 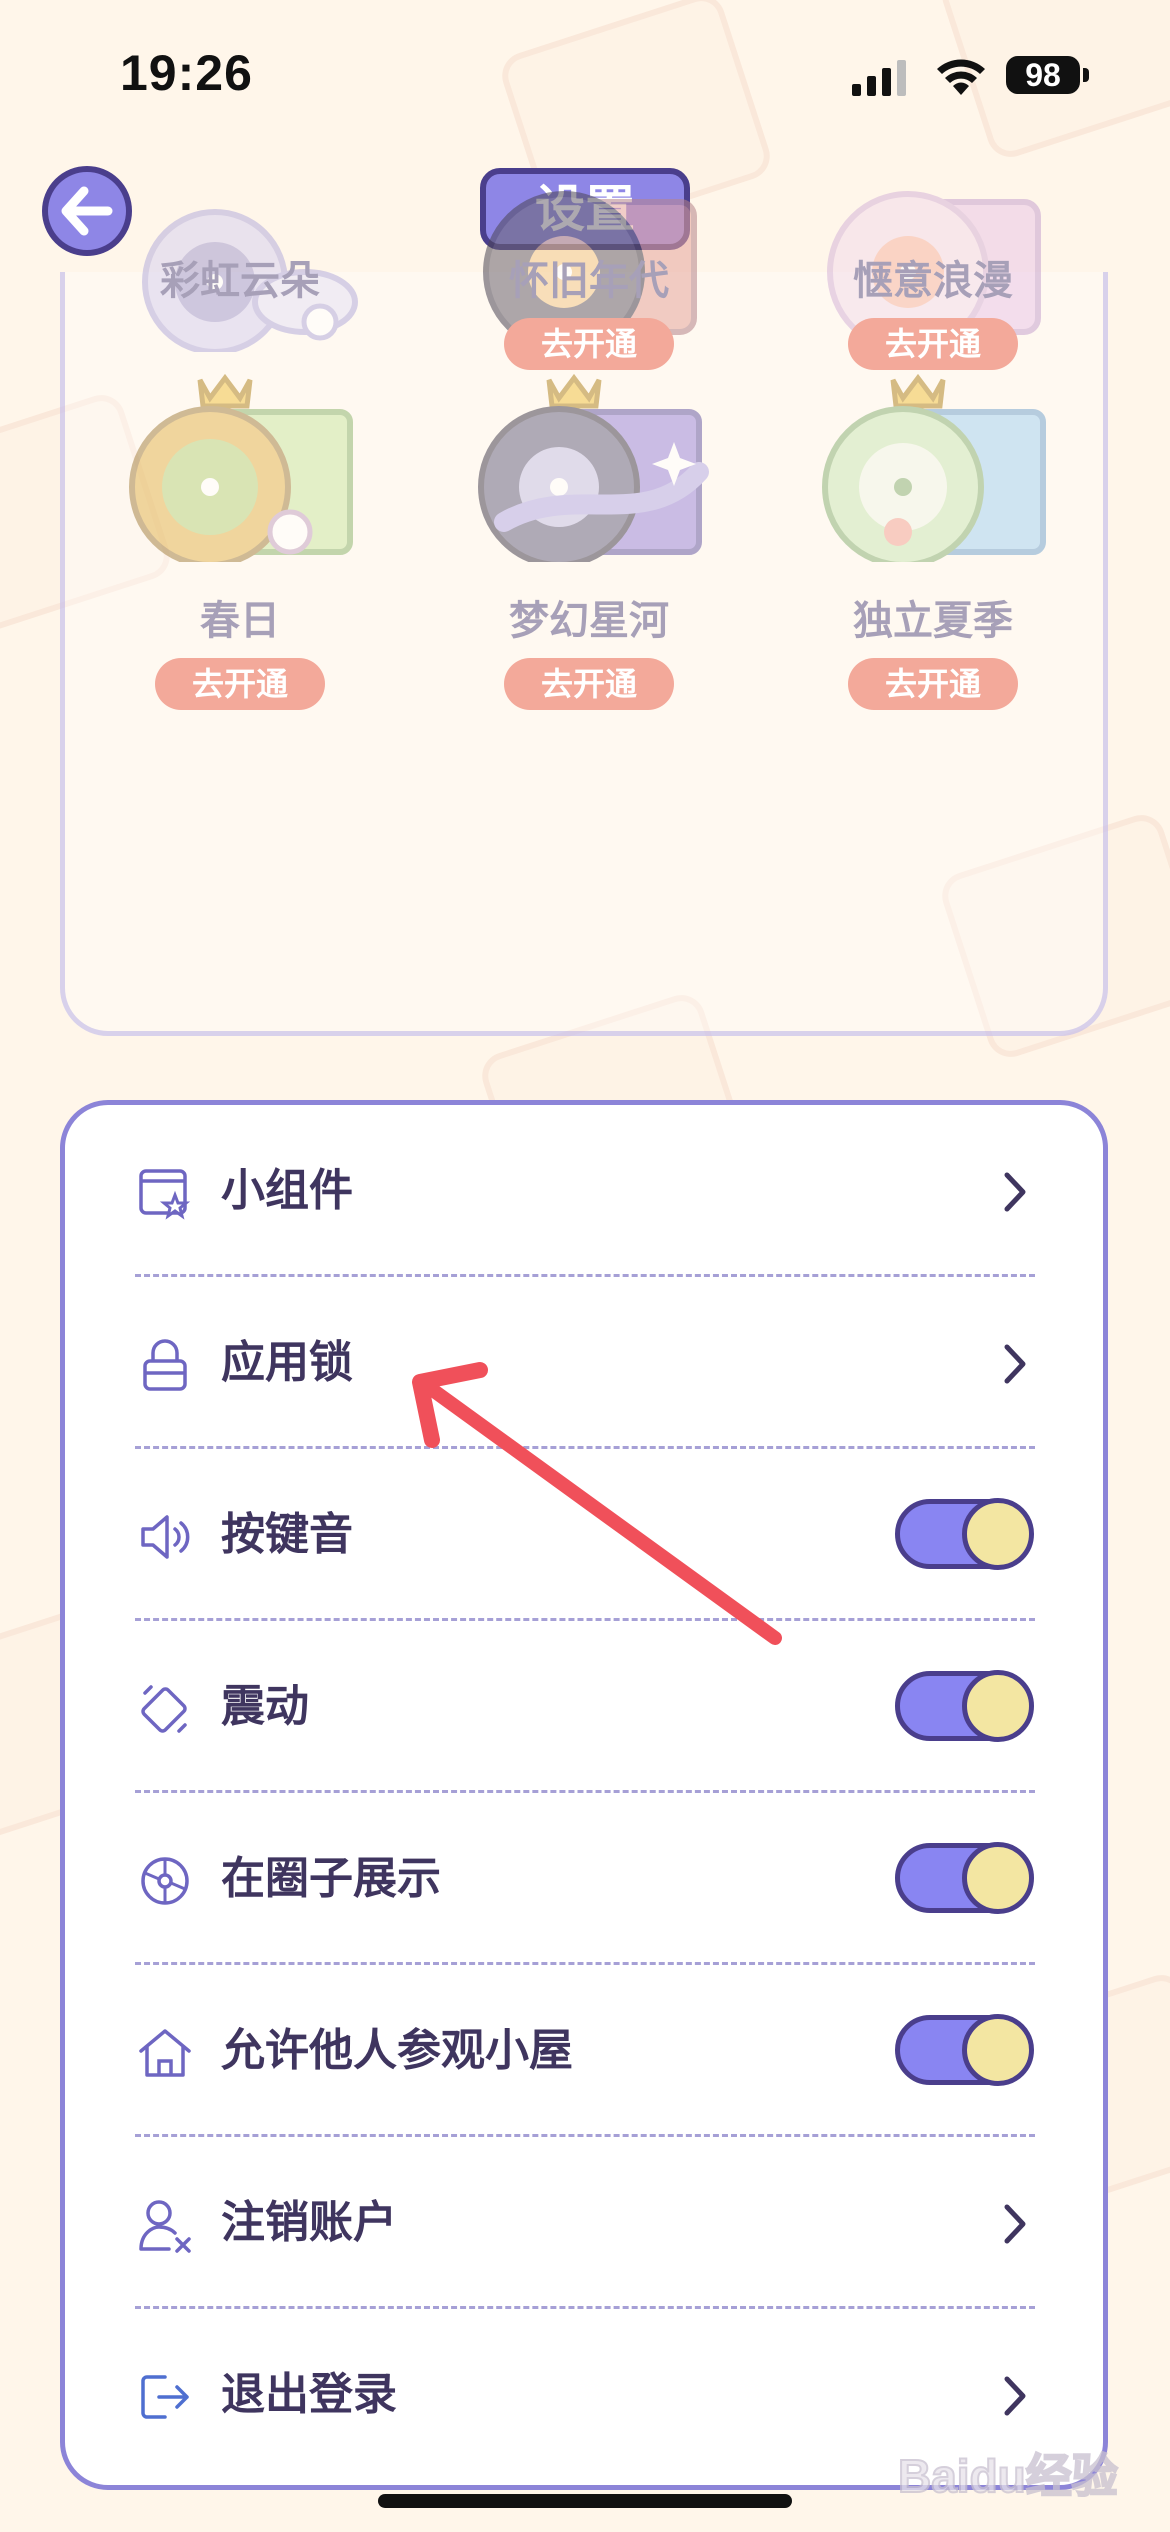 I want to click on theme-name: 彩虹云朵, so click(x=240, y=281).